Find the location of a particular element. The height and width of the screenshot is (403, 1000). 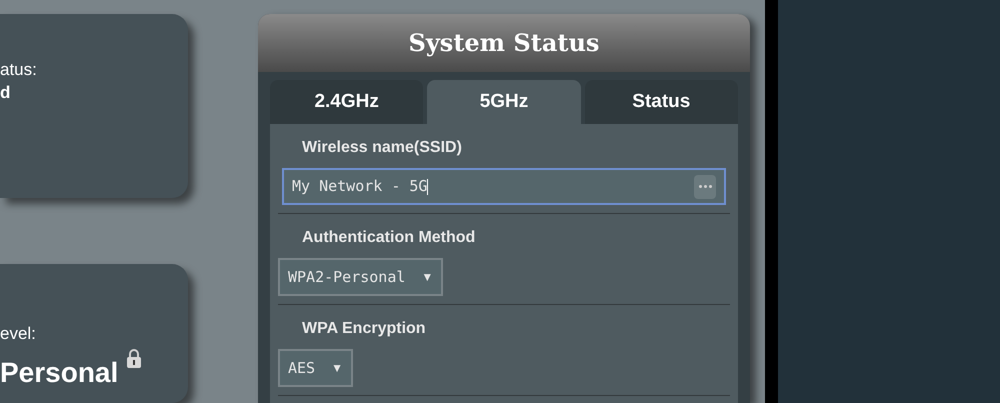

dropdown: AES ▼ is located at coordinates (315, 368).